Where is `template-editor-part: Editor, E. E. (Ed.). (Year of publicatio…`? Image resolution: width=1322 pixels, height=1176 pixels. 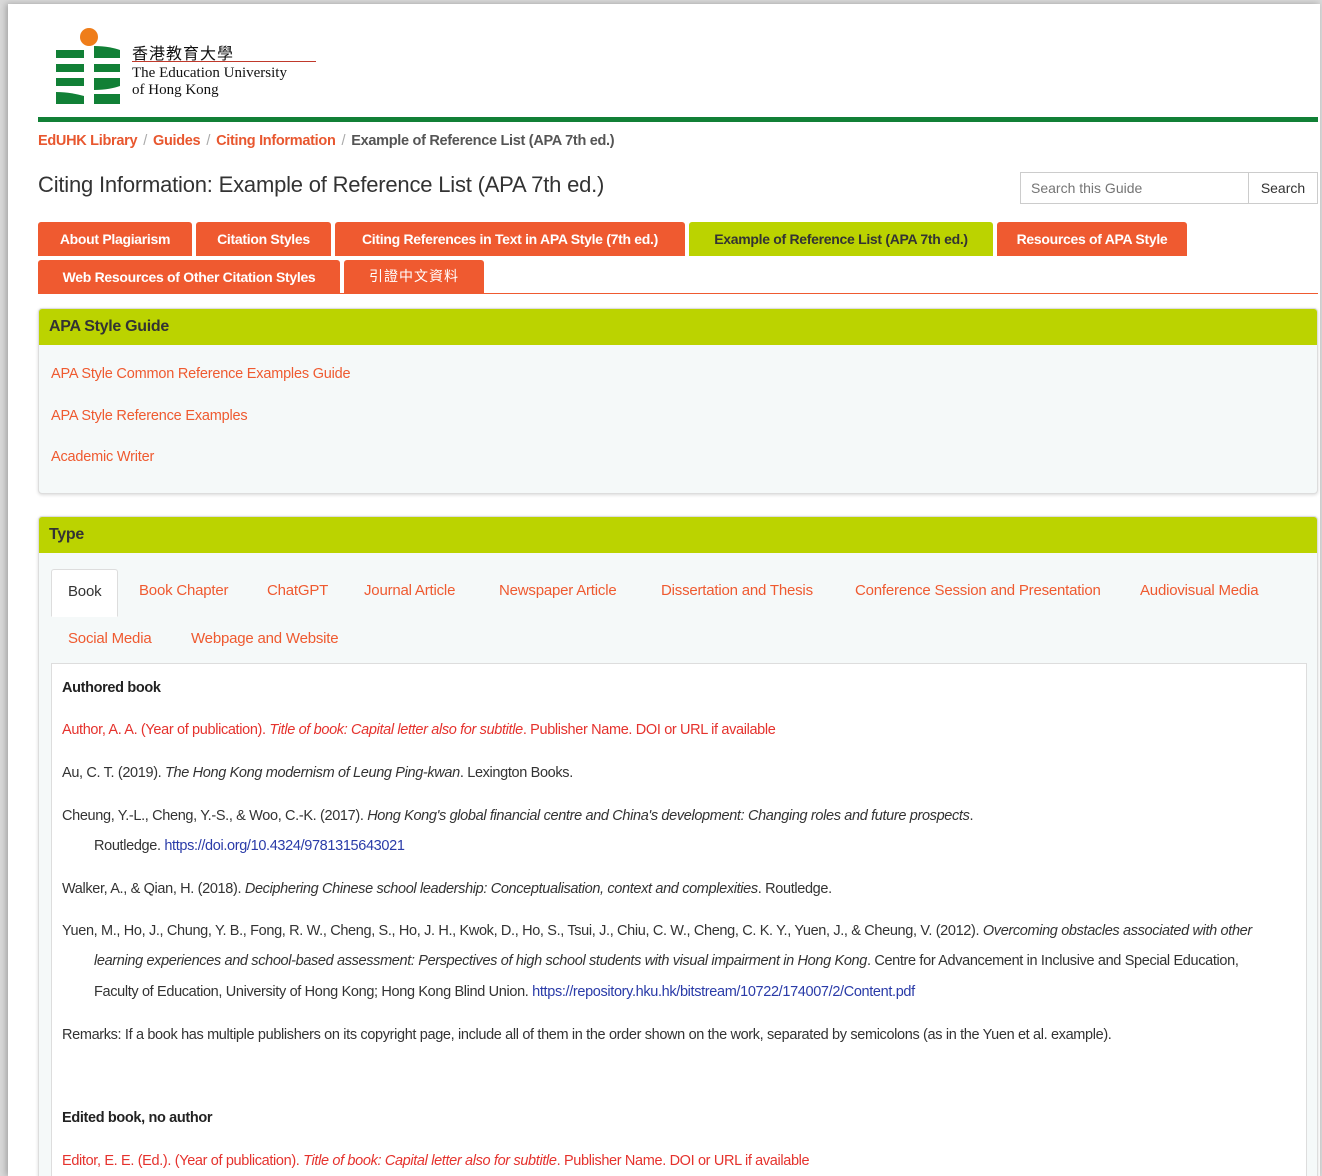
template-editor-part: Editor, E. E. (Ed.). (Year of publicatio… is located at coordinates (183, 1161).